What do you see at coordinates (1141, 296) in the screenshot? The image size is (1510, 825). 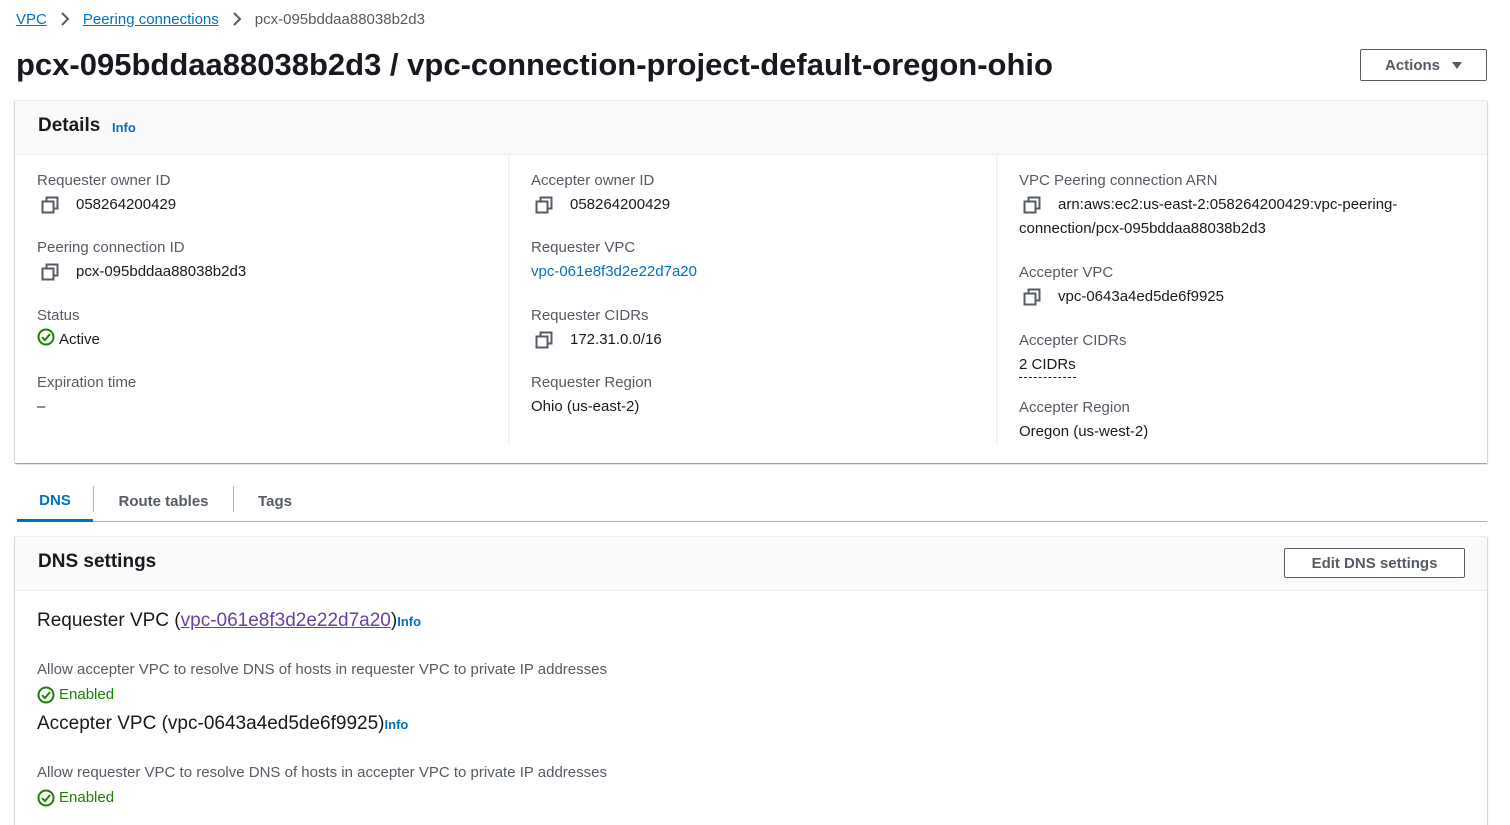 I see `accepter-vpc-value: vpc-0643a4ed5de6f9925` at bounding box center [1141, 296].